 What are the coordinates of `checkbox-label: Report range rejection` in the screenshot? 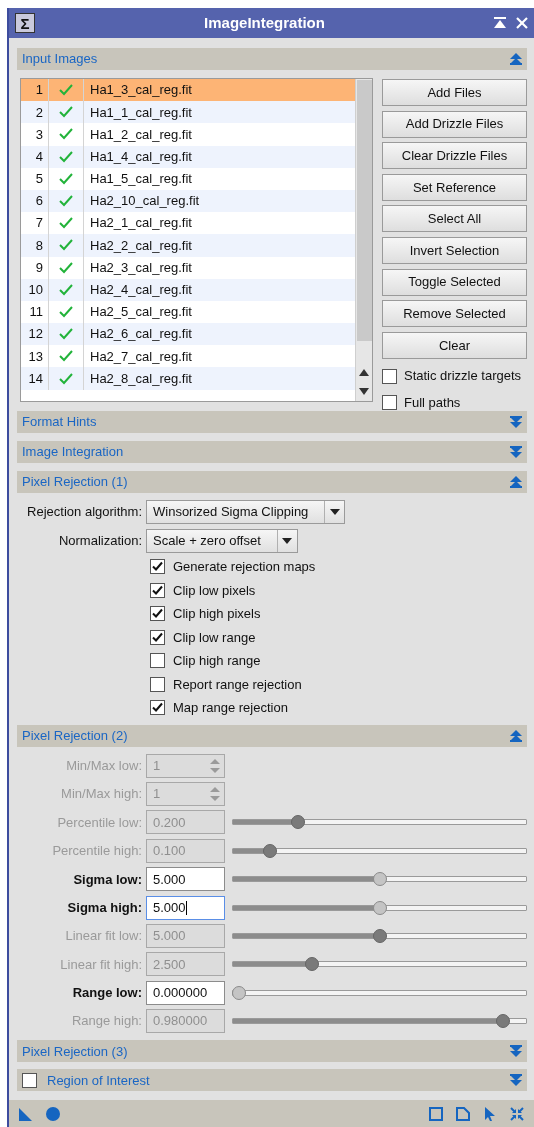 It's located at (237, 684).